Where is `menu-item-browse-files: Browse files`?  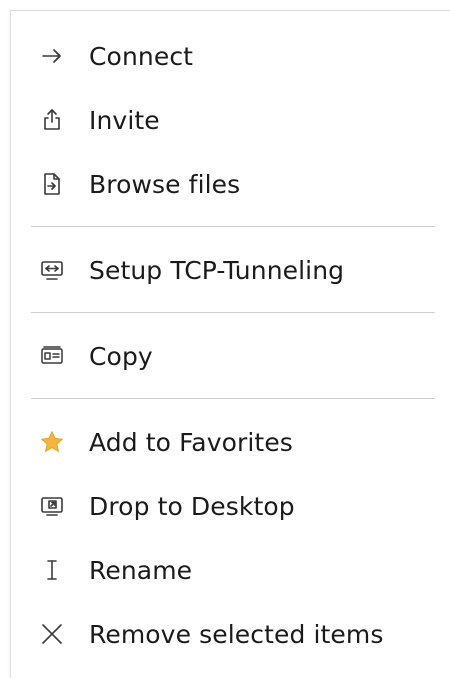
menu-item-browse-files: Browse files is located at coordinates (230, 184).